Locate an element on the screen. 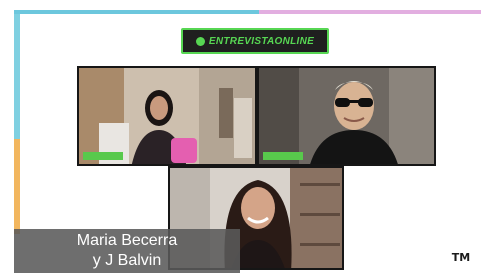 The height and width of the screenshot is (273, 481). brand-badge: ENTREVISTAONLINE is located at coordinates (255, 41).